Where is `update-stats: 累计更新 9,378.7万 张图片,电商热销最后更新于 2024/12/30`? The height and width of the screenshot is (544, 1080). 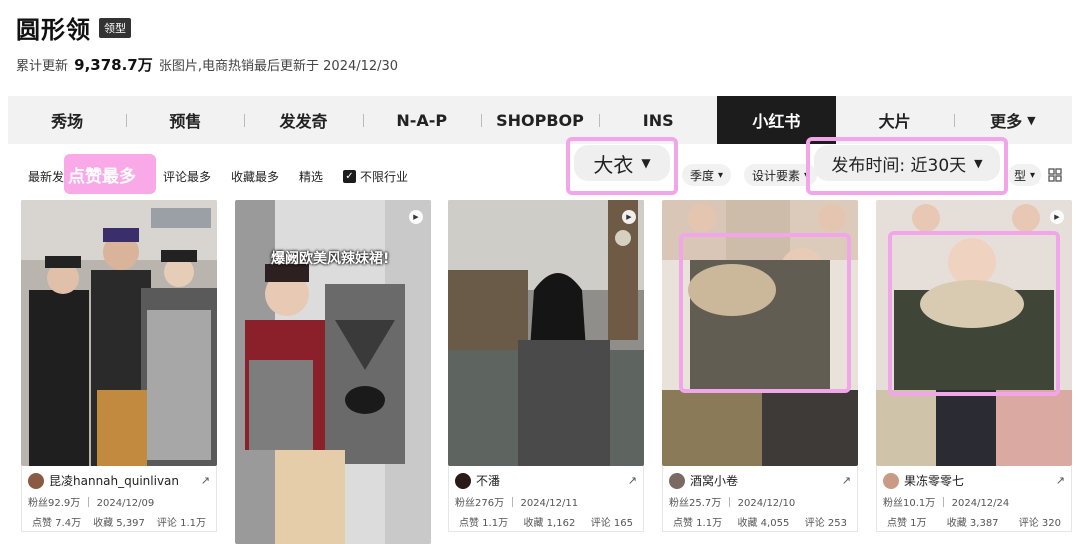
update-stats: 累计更新 9,378.7万 张图片,电商热销最后更新于 2024/12/30 is located at coordinates (207, 64).